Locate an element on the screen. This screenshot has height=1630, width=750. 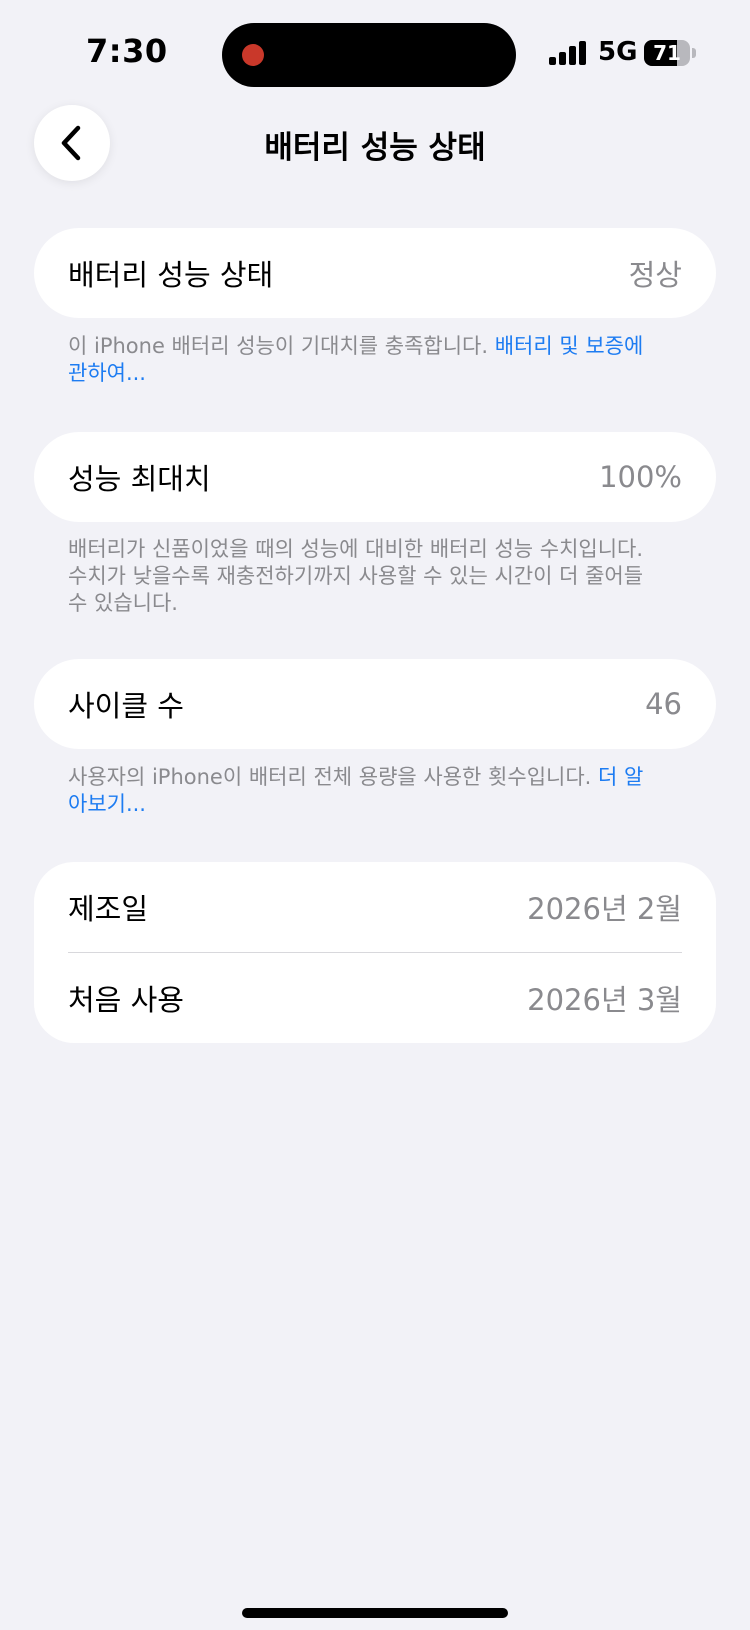
cellular-signal-icon is located at coordinates (567, 53).